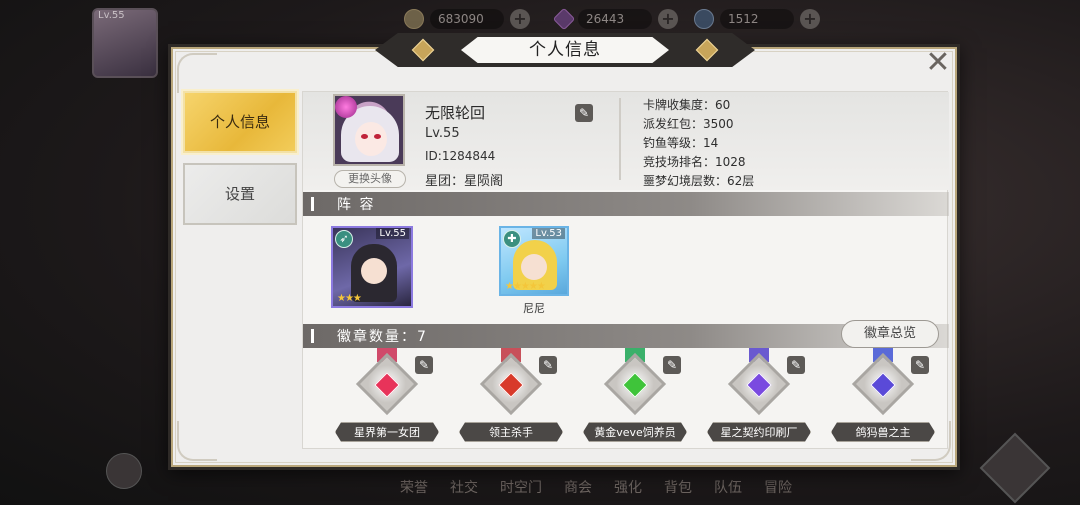 The image size is (1080, 505). What do you see at coordinates (344, 239) in the screenshot?
I see `class-archer-icon: ➶` at bounding box center [344, 239].